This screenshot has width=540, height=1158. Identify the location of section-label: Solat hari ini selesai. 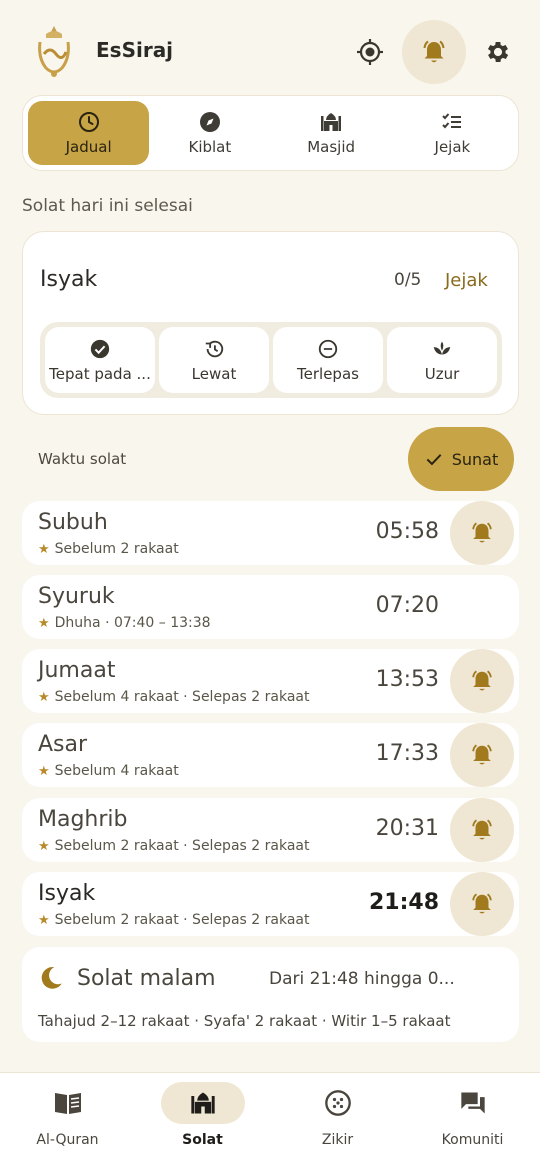
(107, 206).